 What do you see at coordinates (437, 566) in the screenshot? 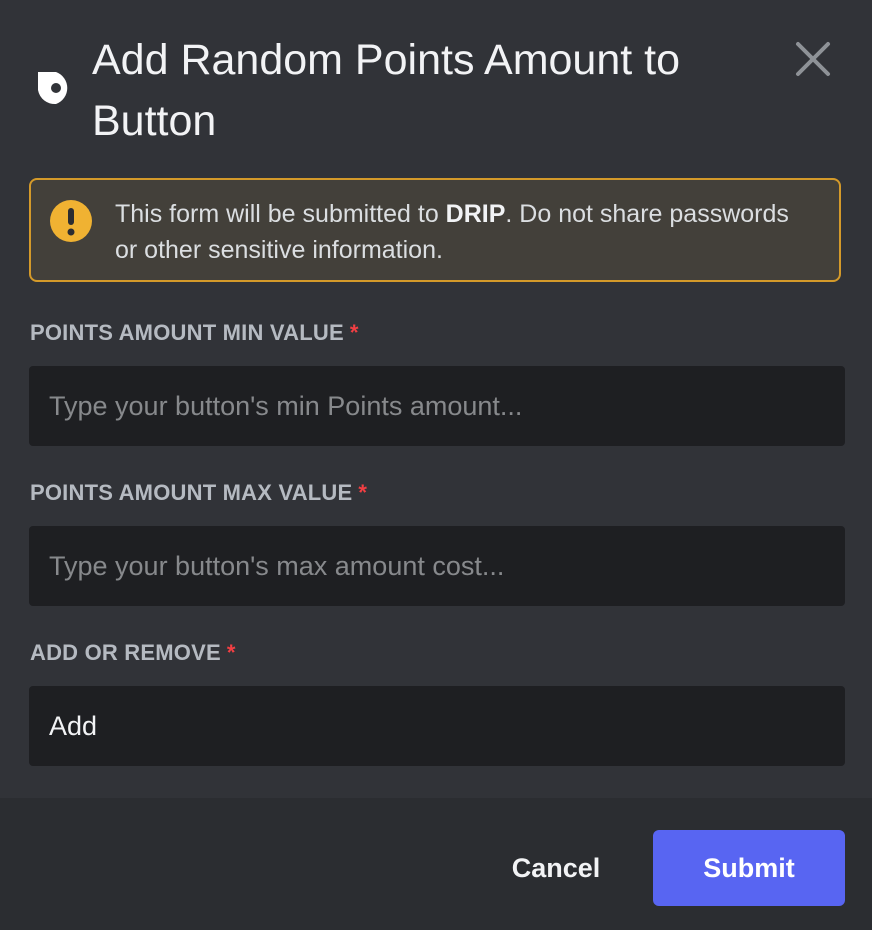
I see `max-points-input` at bounding box center [437, 566].